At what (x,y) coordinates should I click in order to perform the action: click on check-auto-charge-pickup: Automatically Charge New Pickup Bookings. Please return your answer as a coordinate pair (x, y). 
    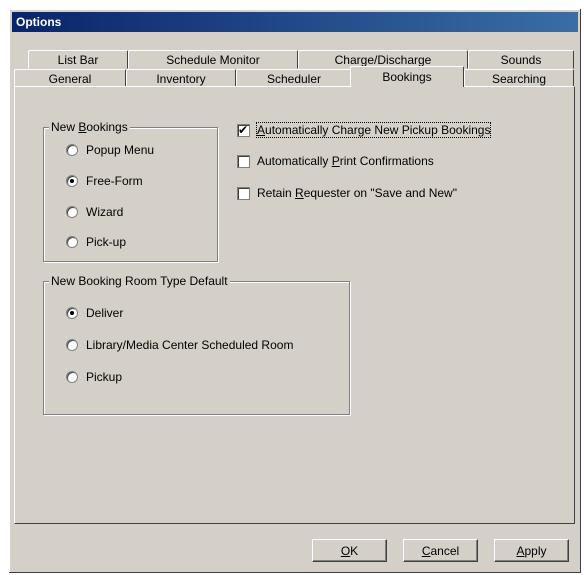
    Looking at the image, I should click on (364, 130).